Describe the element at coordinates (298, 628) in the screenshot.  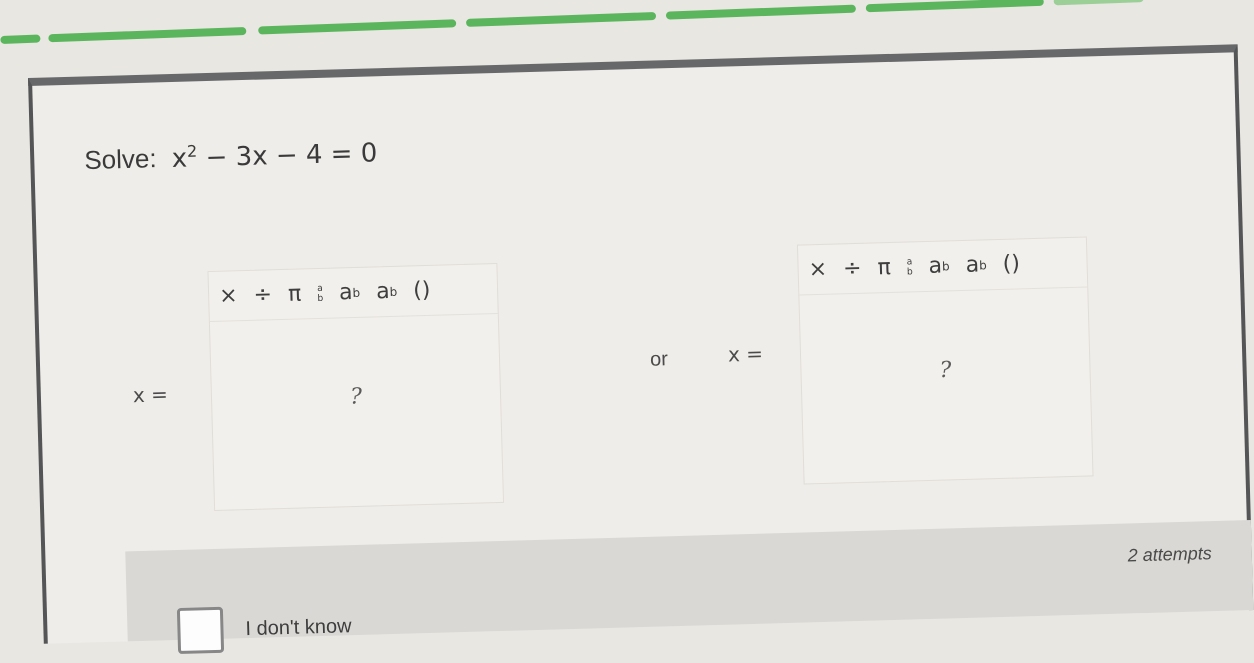
I see `dont-know-label: I don't know` at that location.